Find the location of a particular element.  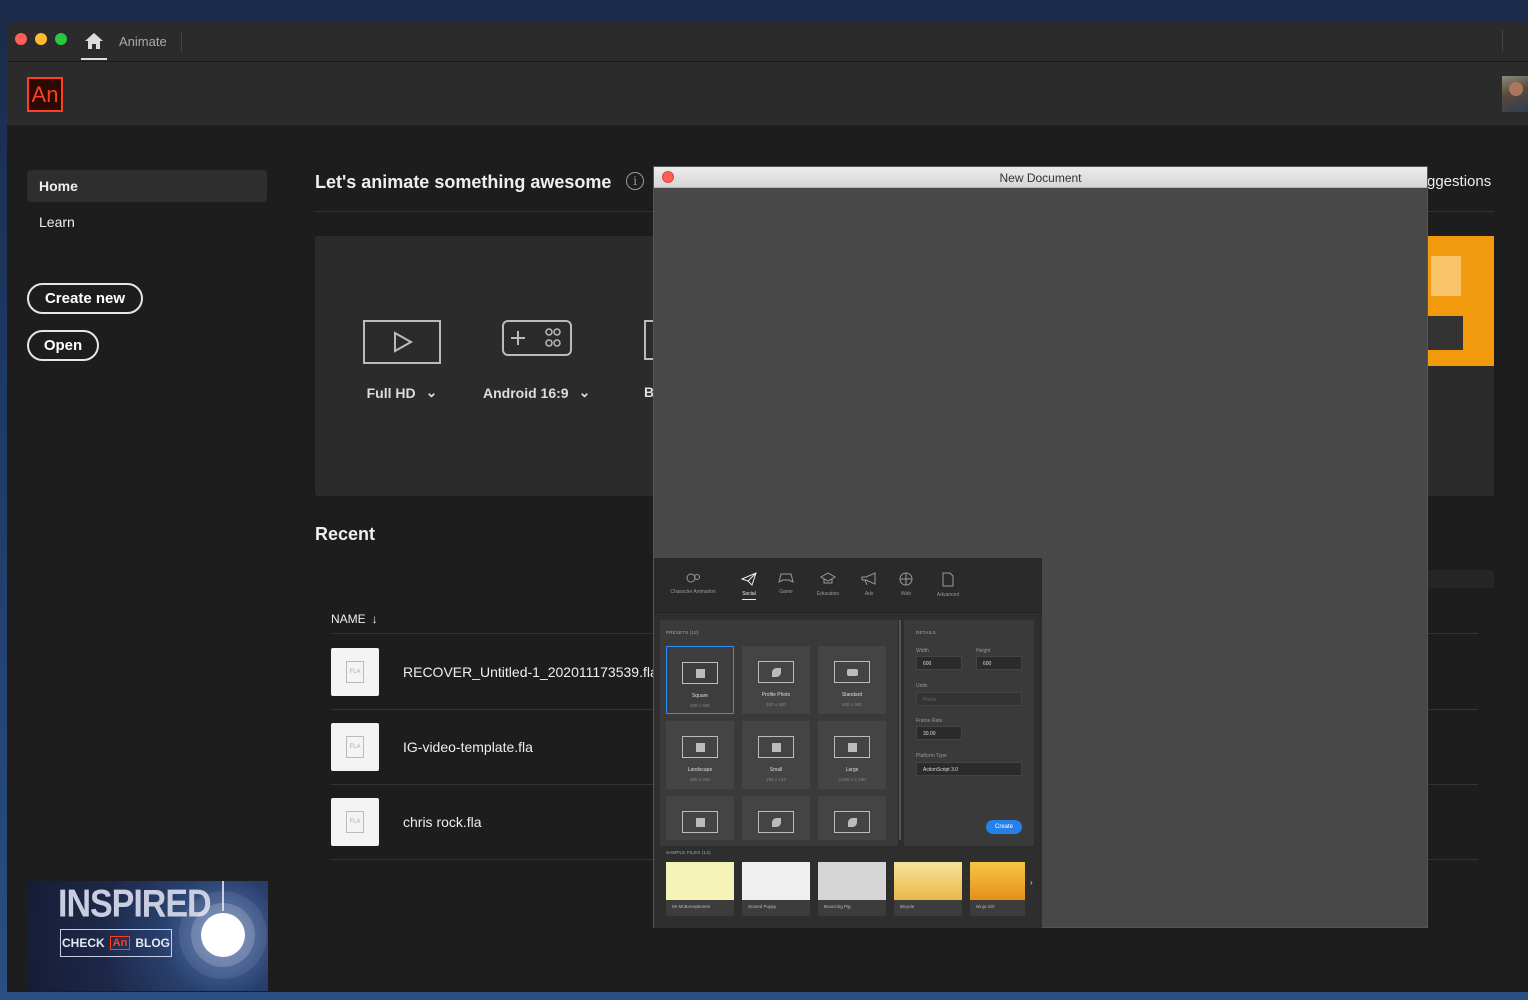

preset-size: 600 x 600 is located at coordinates (700, 705).